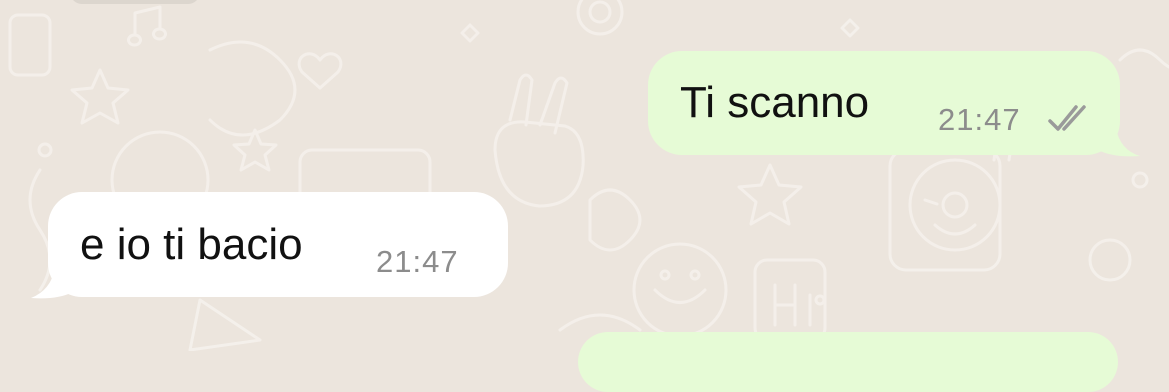  Describe the element at coordinates (884, 103) in the screenshot. I see `outgoing-message-bubble: Ti scanno 21:47` at that location.